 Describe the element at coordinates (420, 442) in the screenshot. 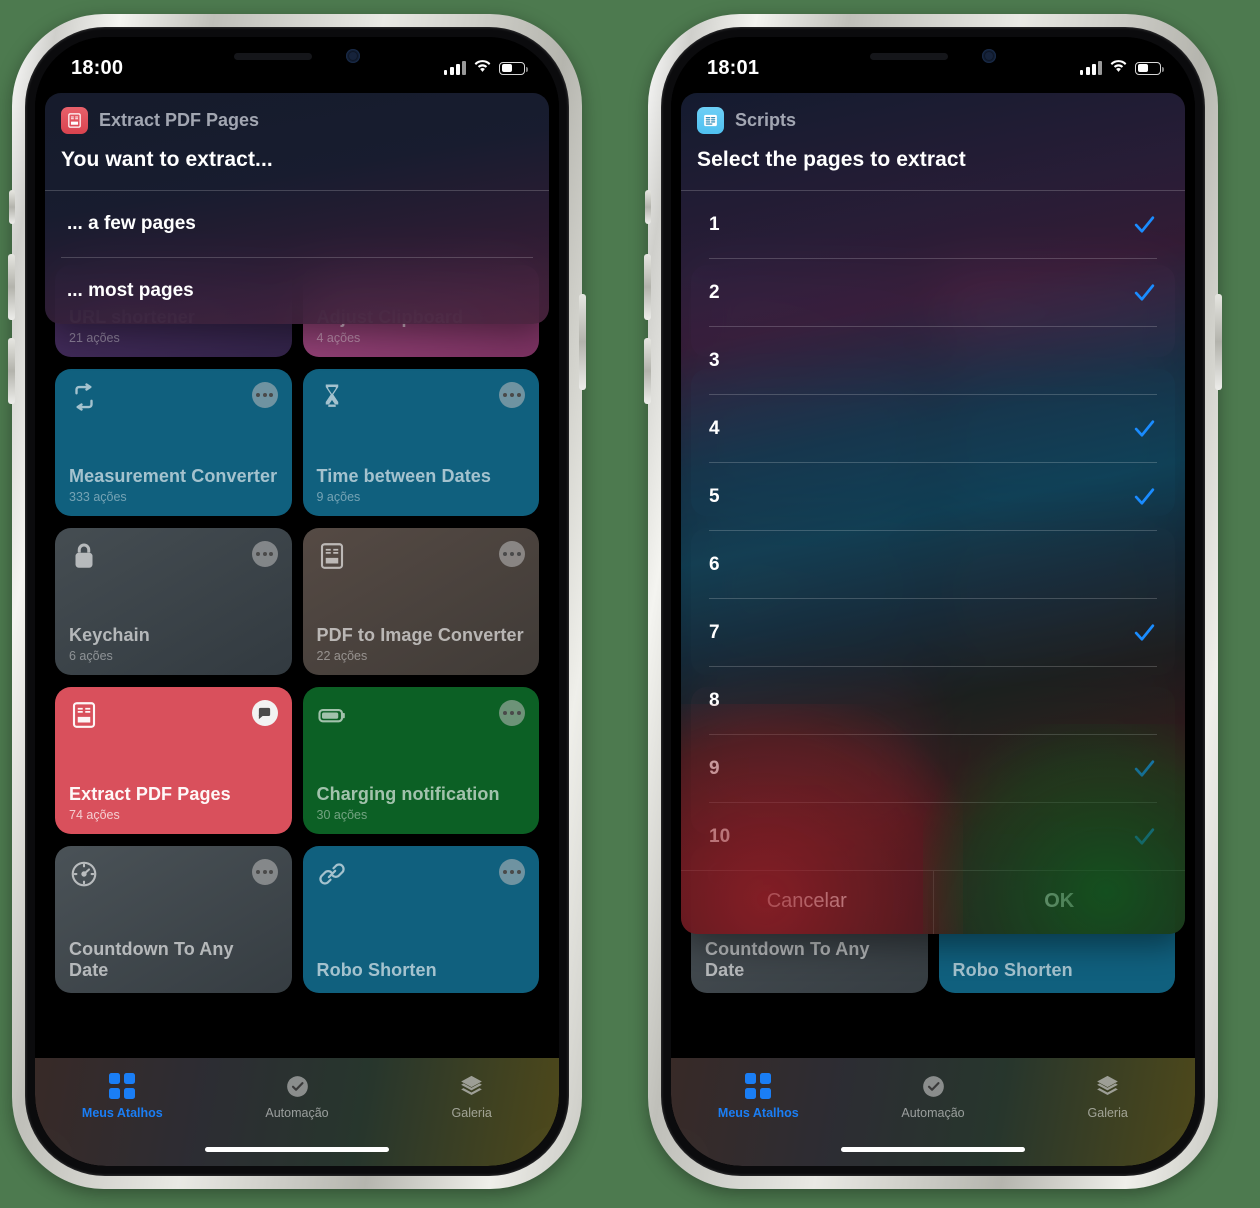

I see `shortcut-card-time-between-dates: Time between Dates 9 ações` at that location.